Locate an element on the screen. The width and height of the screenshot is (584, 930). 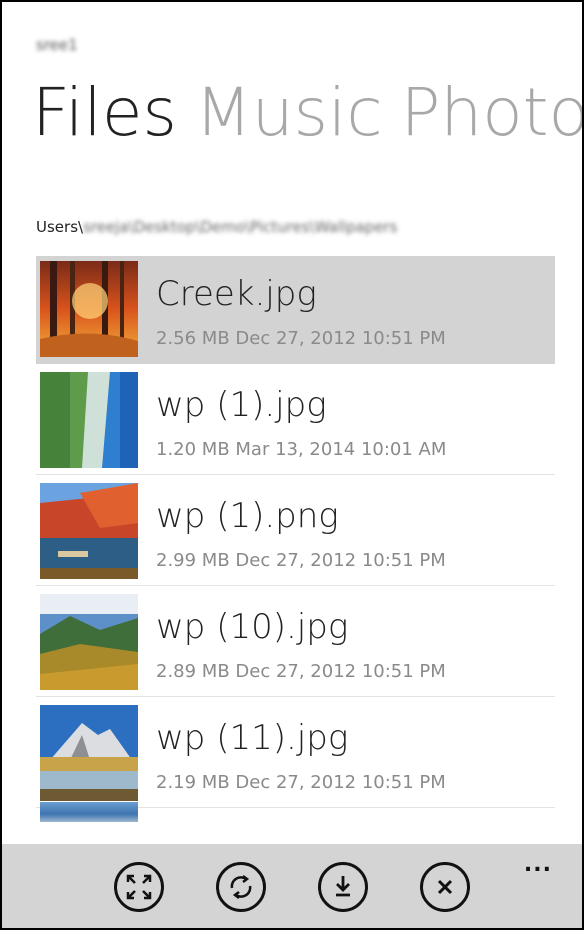
sync-icon is located at coordinates (241, 887).